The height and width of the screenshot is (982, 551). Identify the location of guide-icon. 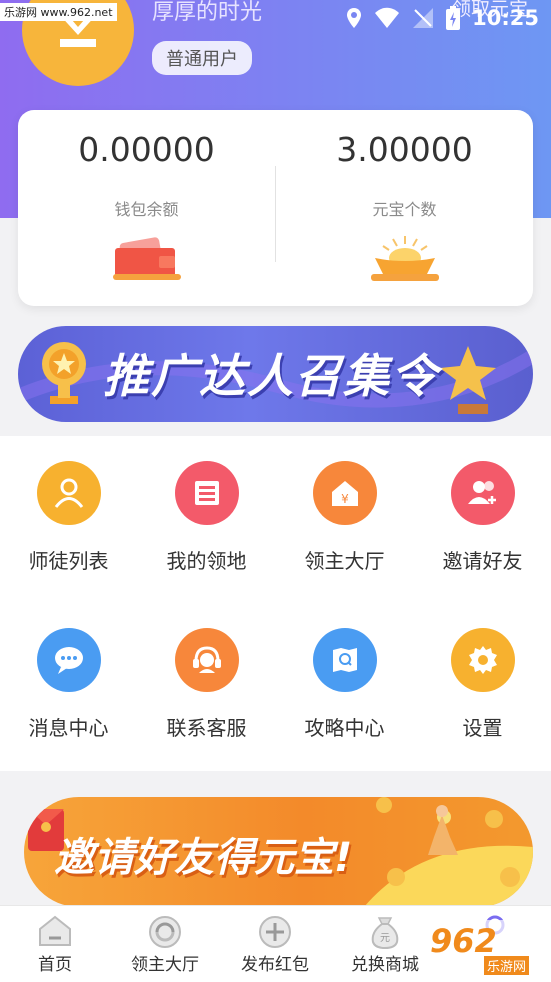
(344, 660).